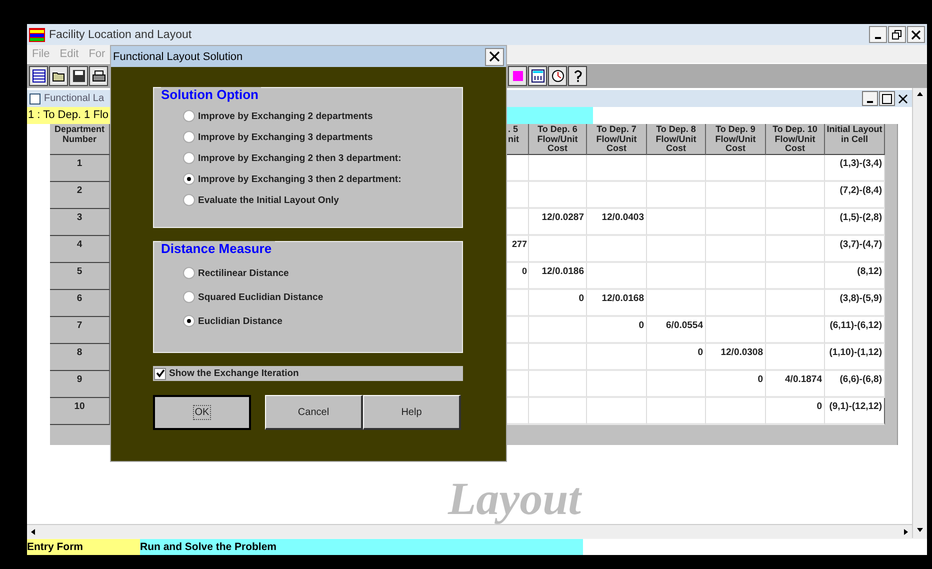  What do you see at coordinates (322, 158) in the screenshot?
I see `radio-option: Improve by Exchanging 2 then 3 department:` at bounding box center [322, 158].